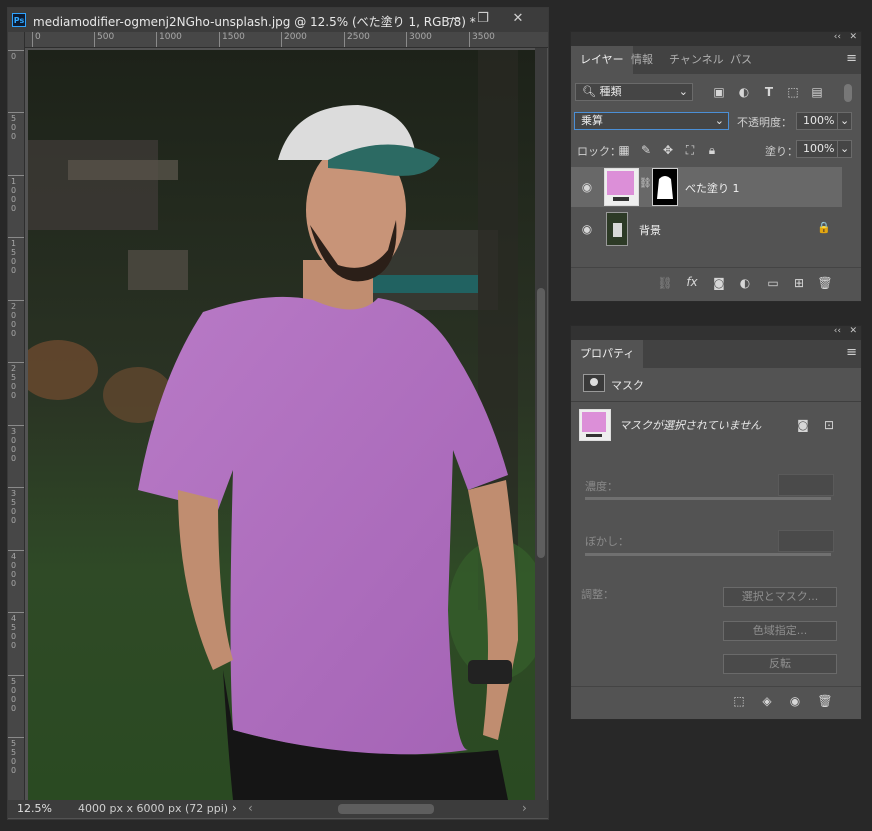 The height and width of the screenshot is (831, 872). I want to click on mask-icon, so click(594, 383).